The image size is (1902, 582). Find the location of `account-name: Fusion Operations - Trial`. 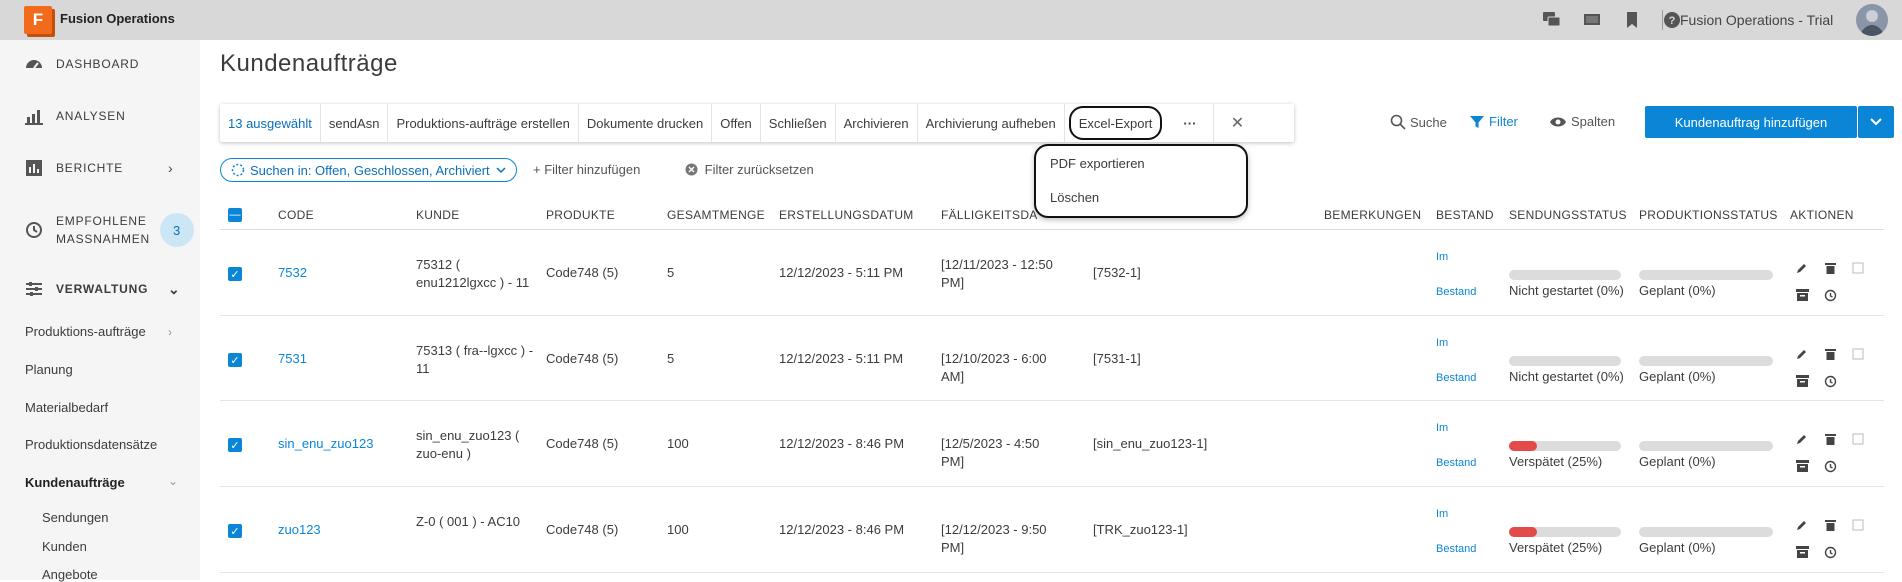

account-name: Fusion Operations - Trial is located at coordinates (1756, 20).